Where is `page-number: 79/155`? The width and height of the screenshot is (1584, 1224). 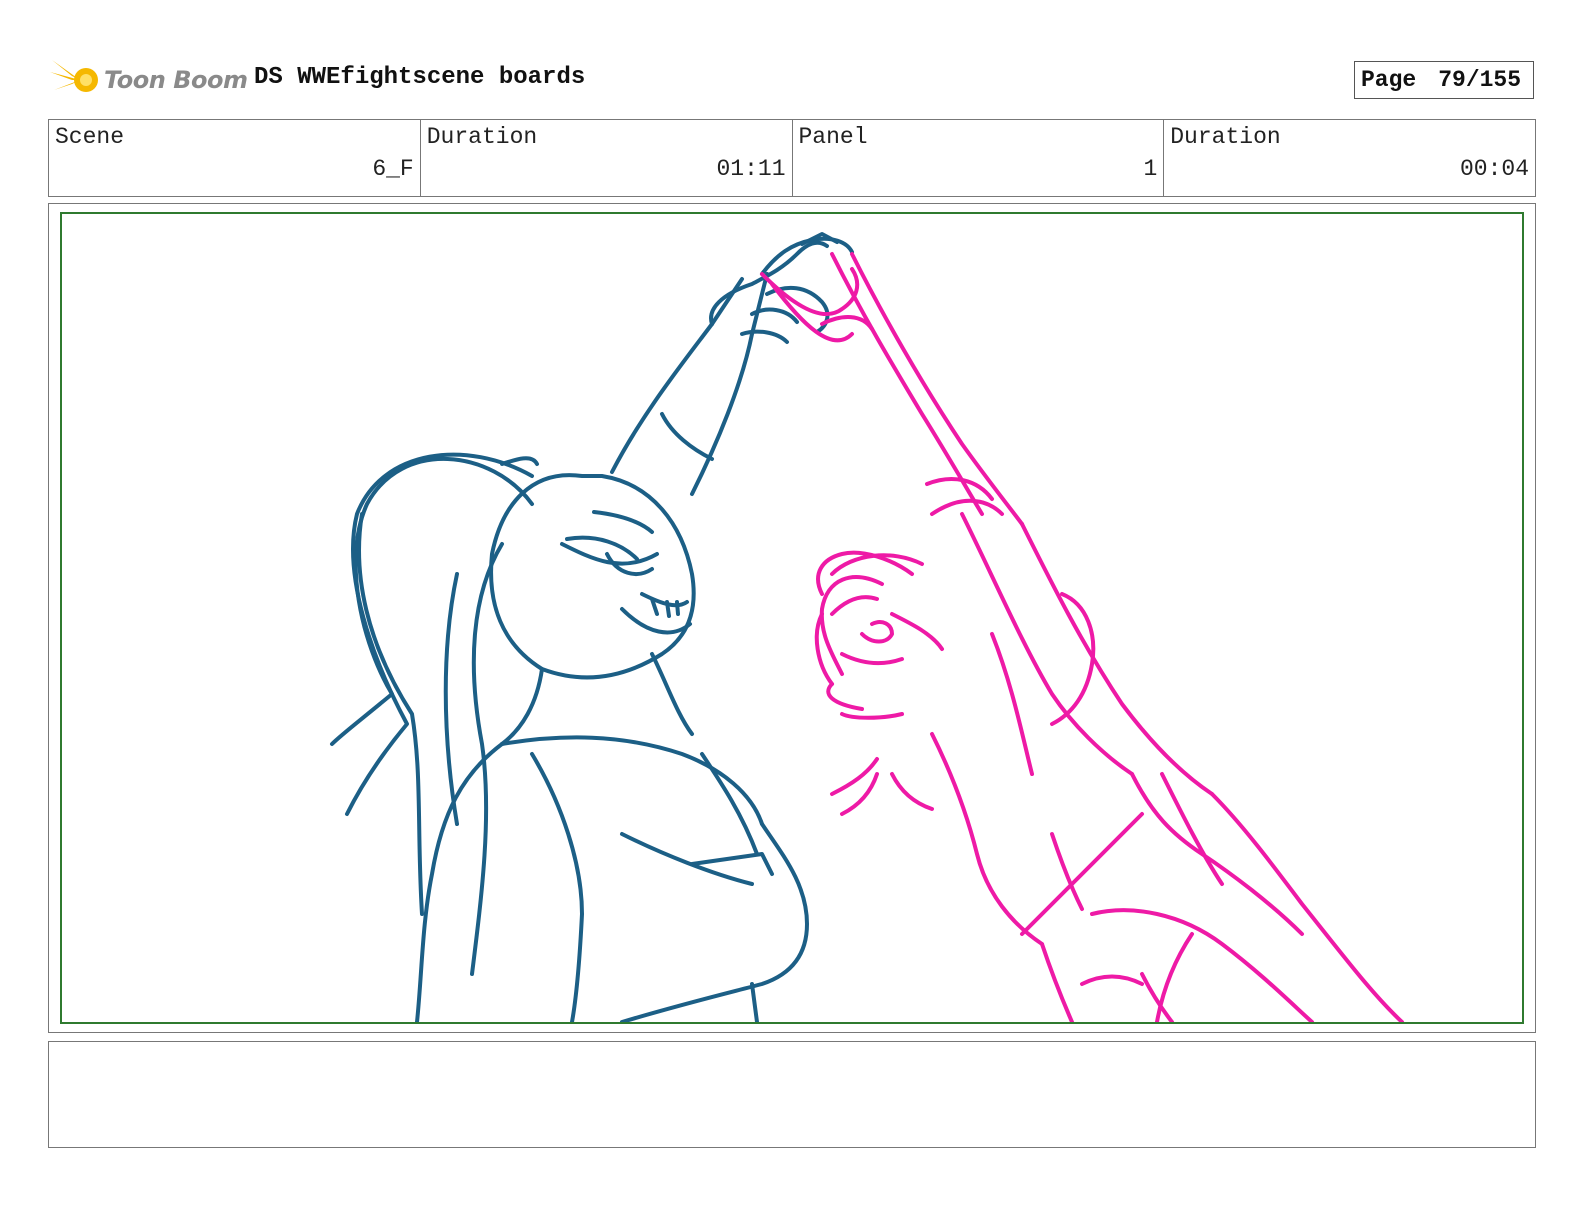
page-number: 79/155 is located at coordinates (1480, 80).